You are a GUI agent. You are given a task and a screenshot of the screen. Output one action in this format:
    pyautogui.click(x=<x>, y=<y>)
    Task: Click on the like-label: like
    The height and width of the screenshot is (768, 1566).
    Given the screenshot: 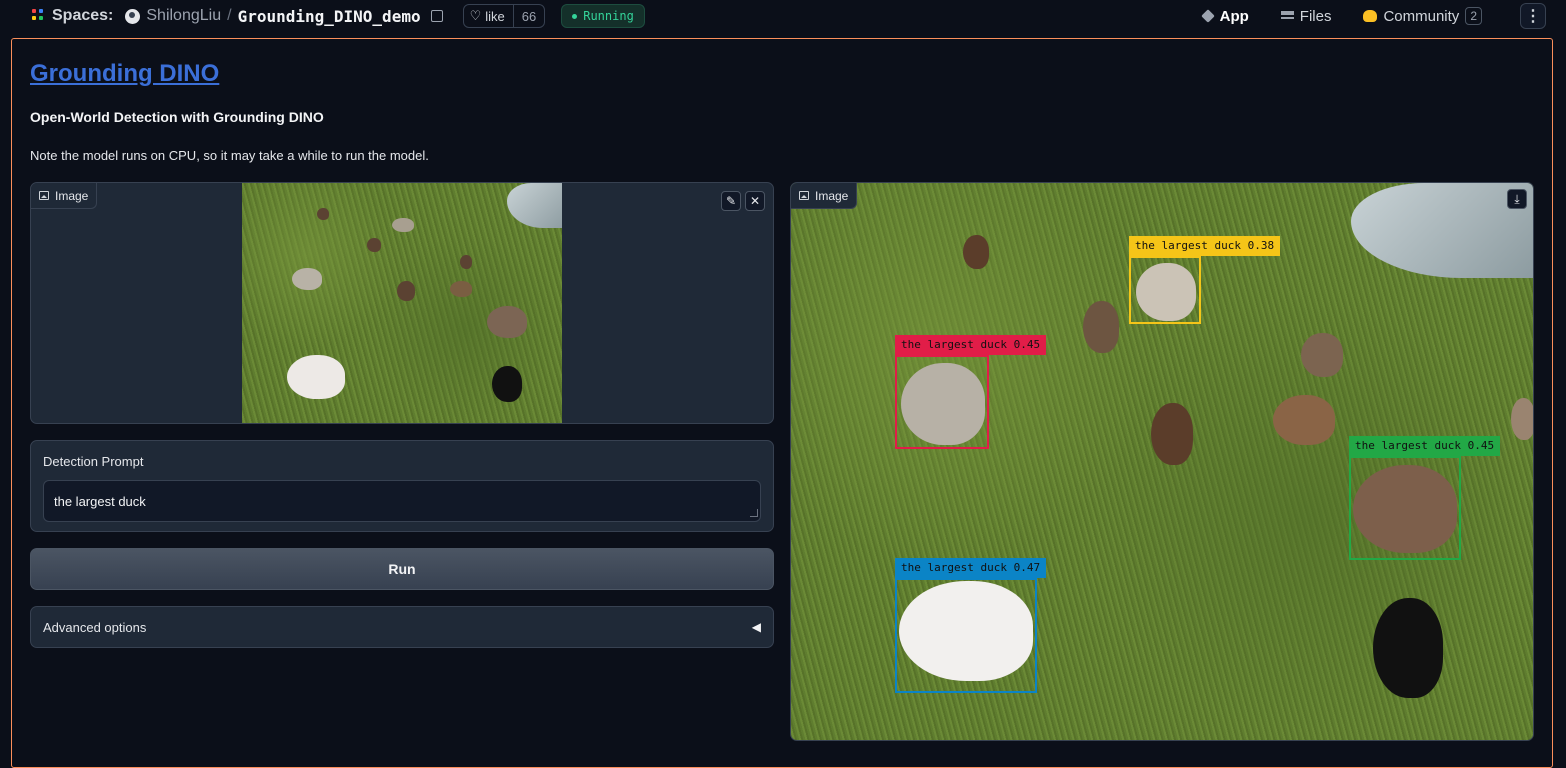 What is the action you would take?
    pyautogui.click(x=495, y=16)
    